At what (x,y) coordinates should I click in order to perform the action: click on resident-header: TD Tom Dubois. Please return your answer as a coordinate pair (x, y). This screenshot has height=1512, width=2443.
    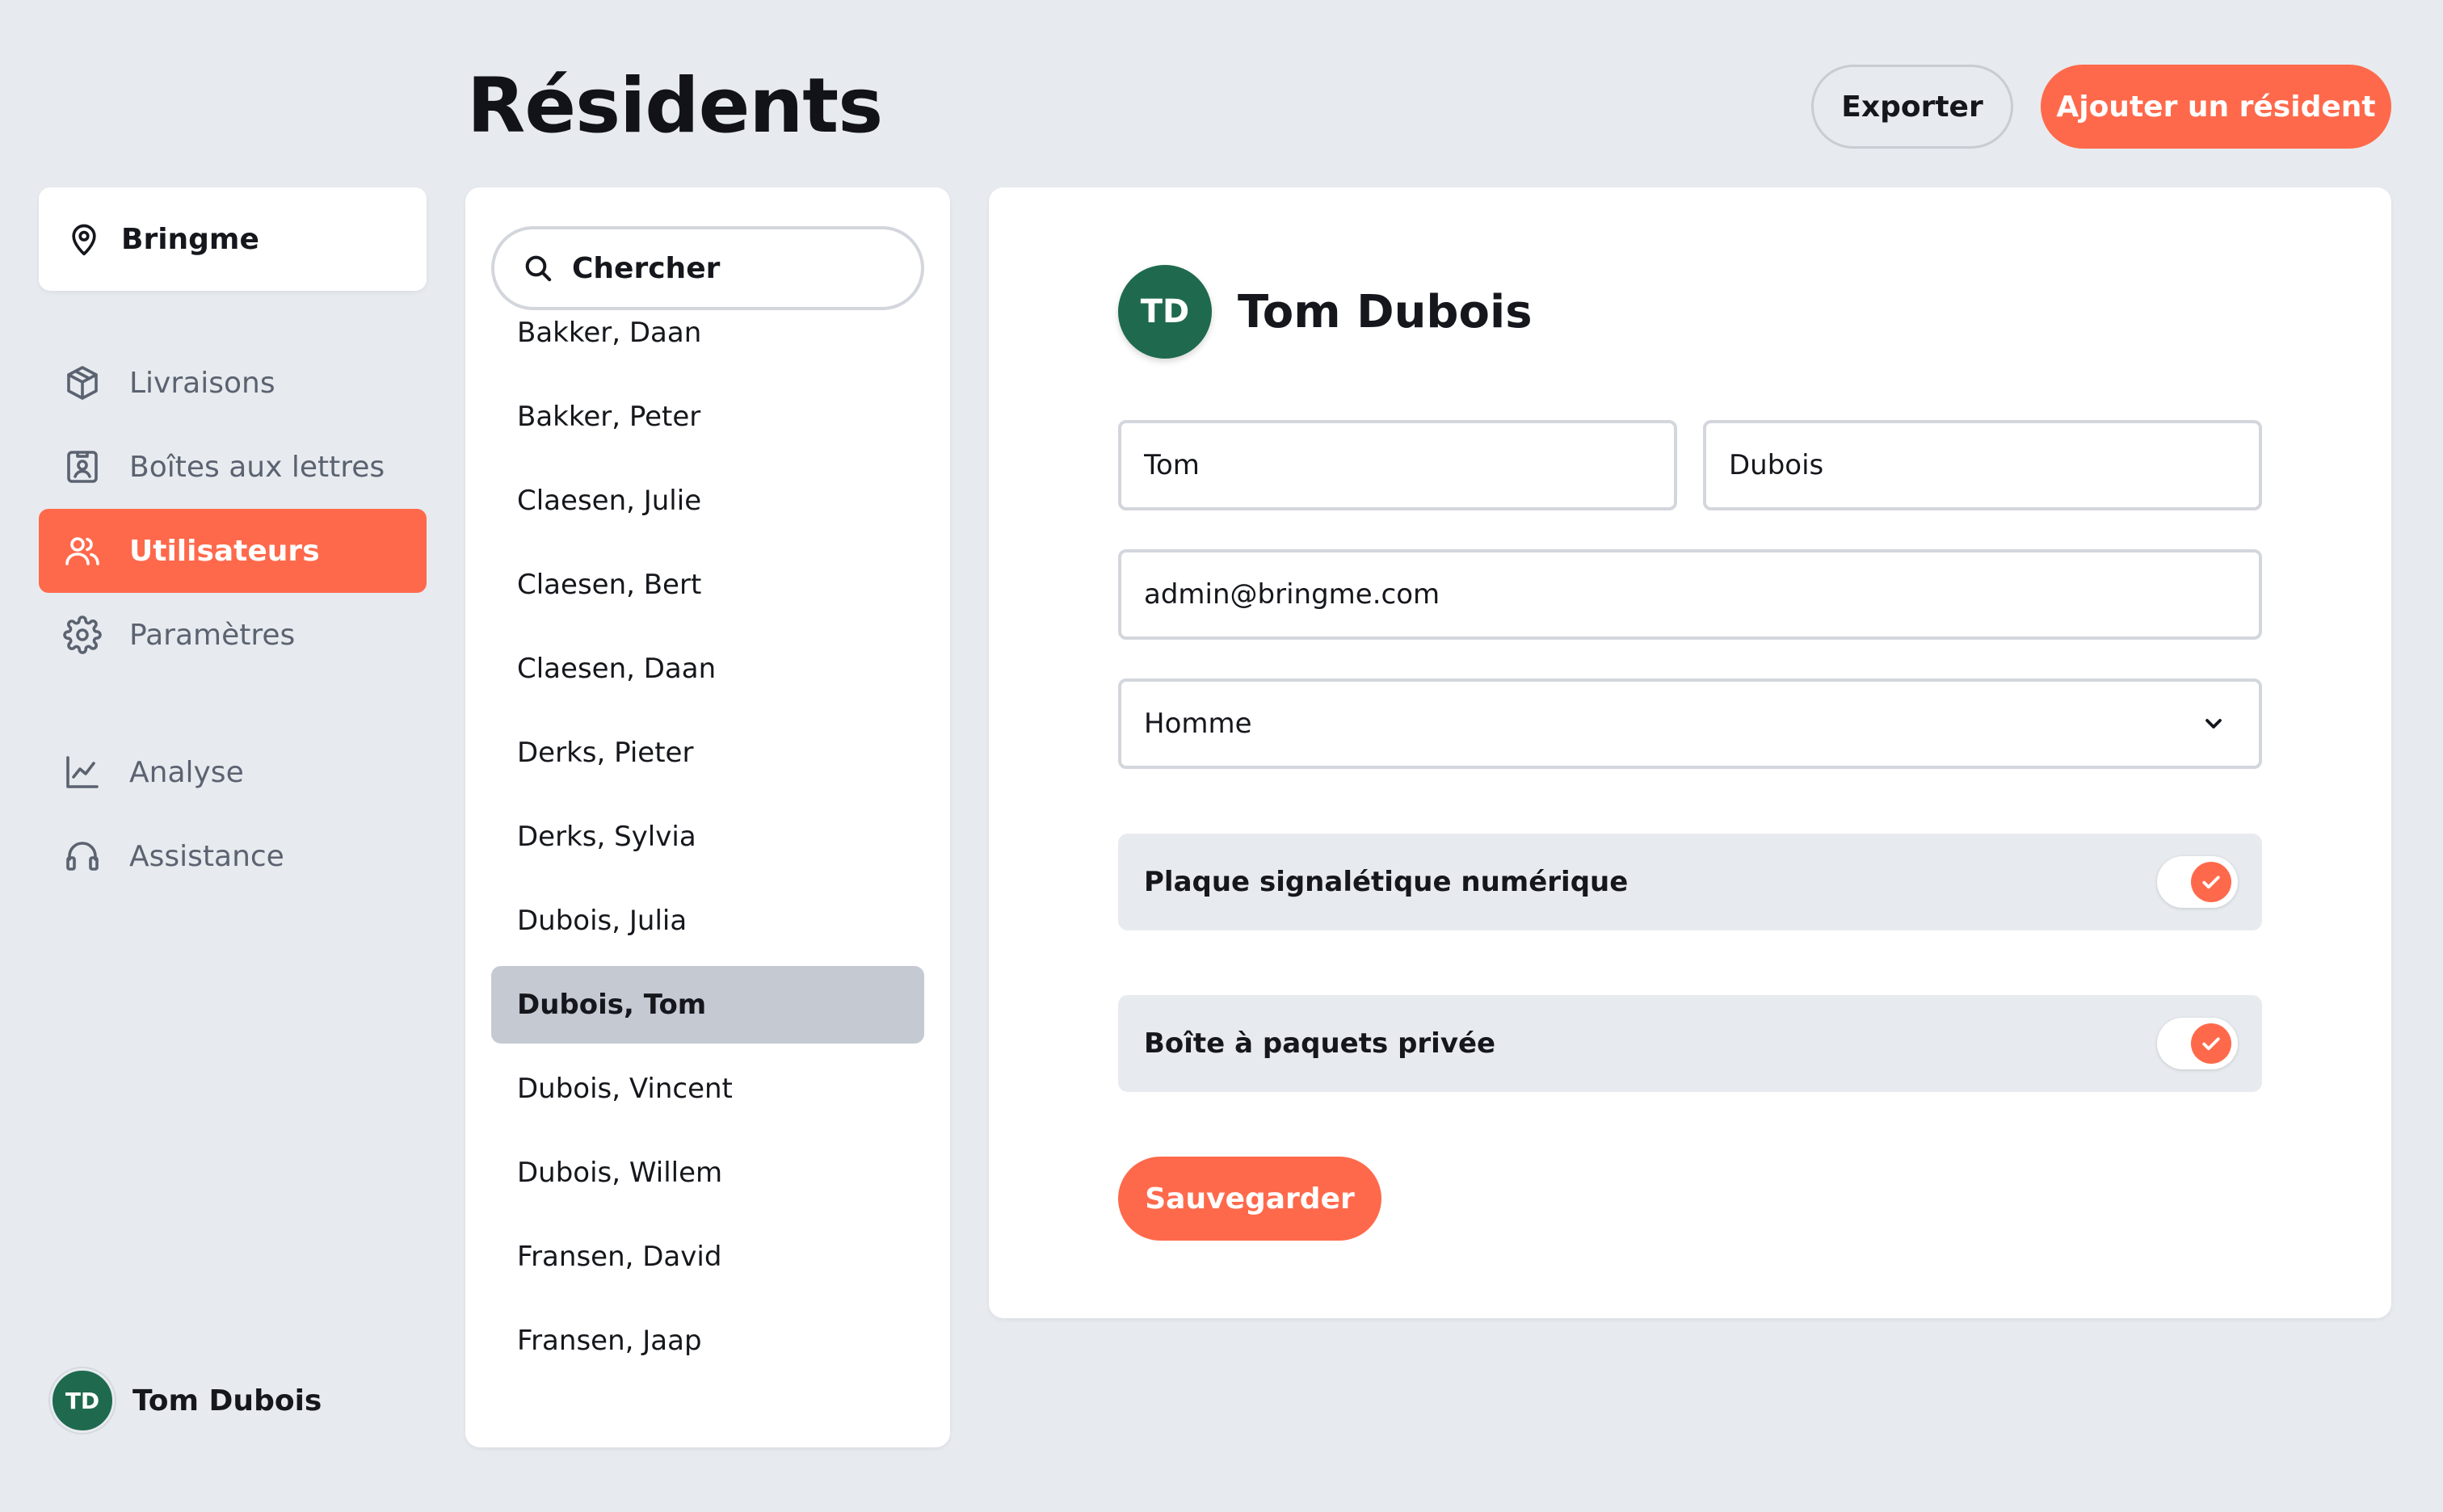
    Looking at the image, I should click on (1325, 312).